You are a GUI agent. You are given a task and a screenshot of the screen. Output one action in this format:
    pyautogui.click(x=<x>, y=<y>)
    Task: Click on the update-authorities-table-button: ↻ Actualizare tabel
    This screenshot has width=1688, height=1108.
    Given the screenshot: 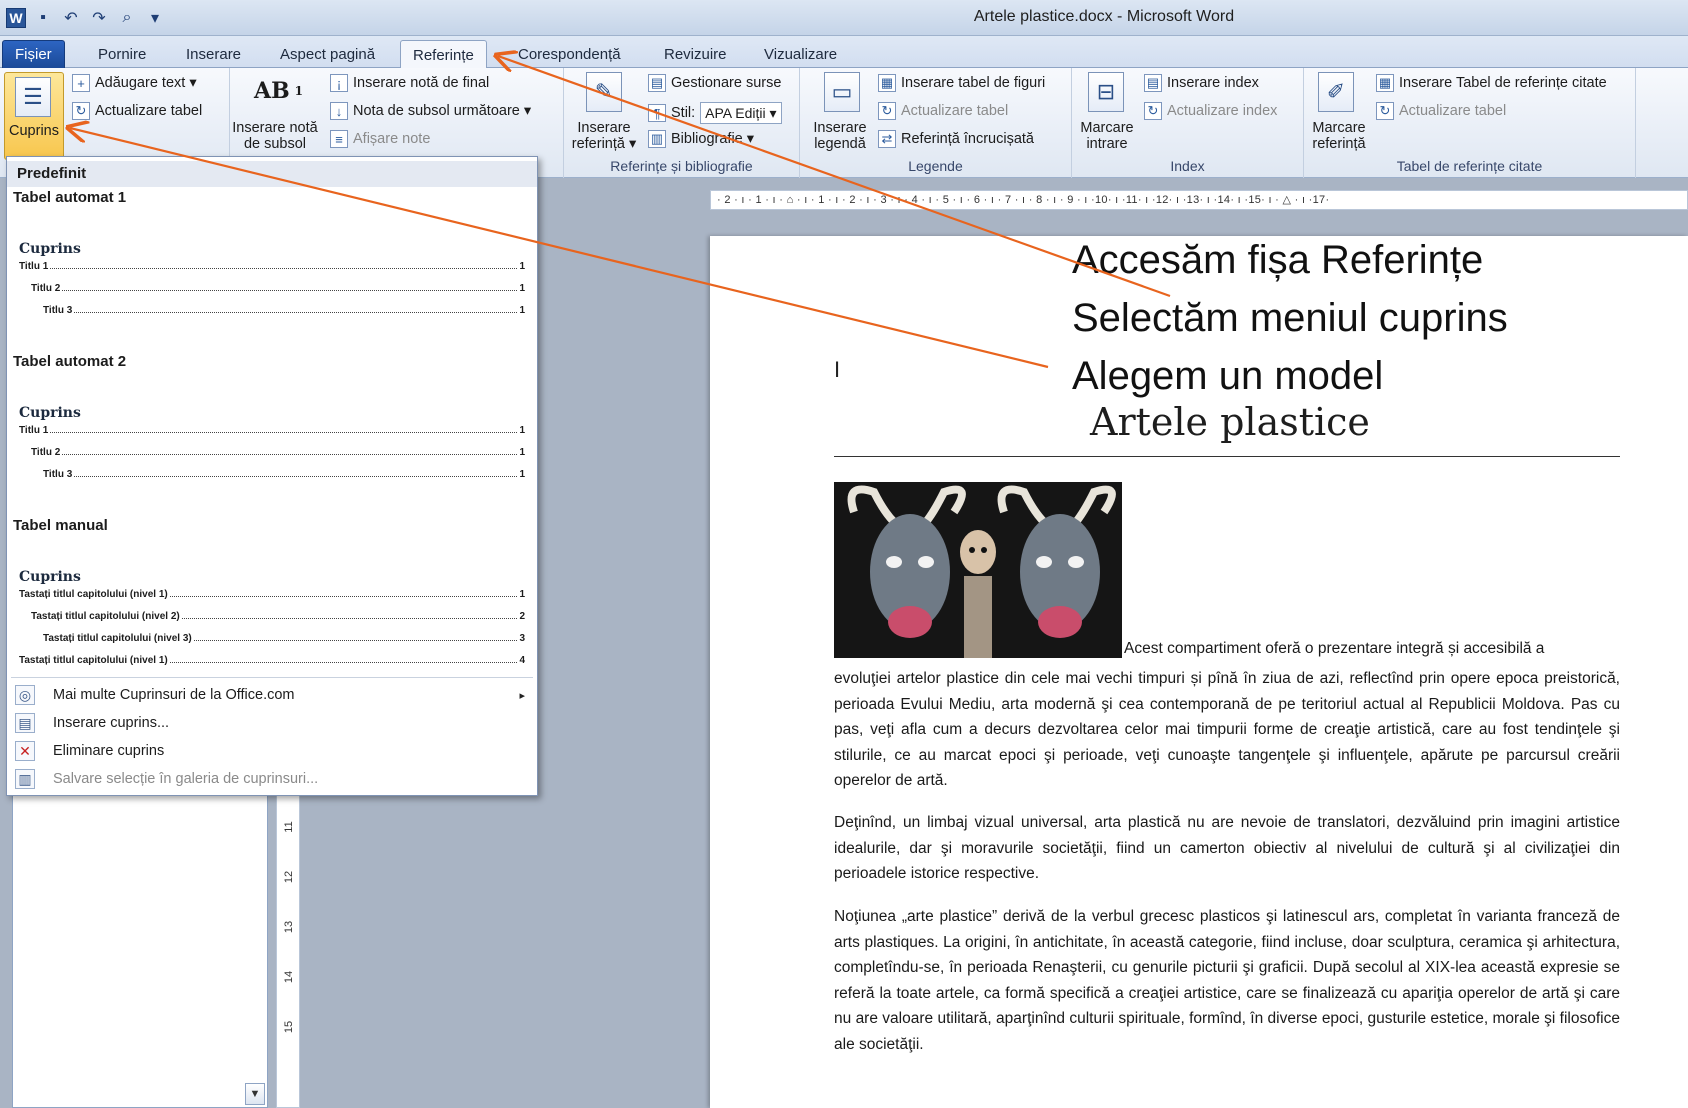 What is the action you would take?
    pyautogui.click(x=1441, y=111)
    